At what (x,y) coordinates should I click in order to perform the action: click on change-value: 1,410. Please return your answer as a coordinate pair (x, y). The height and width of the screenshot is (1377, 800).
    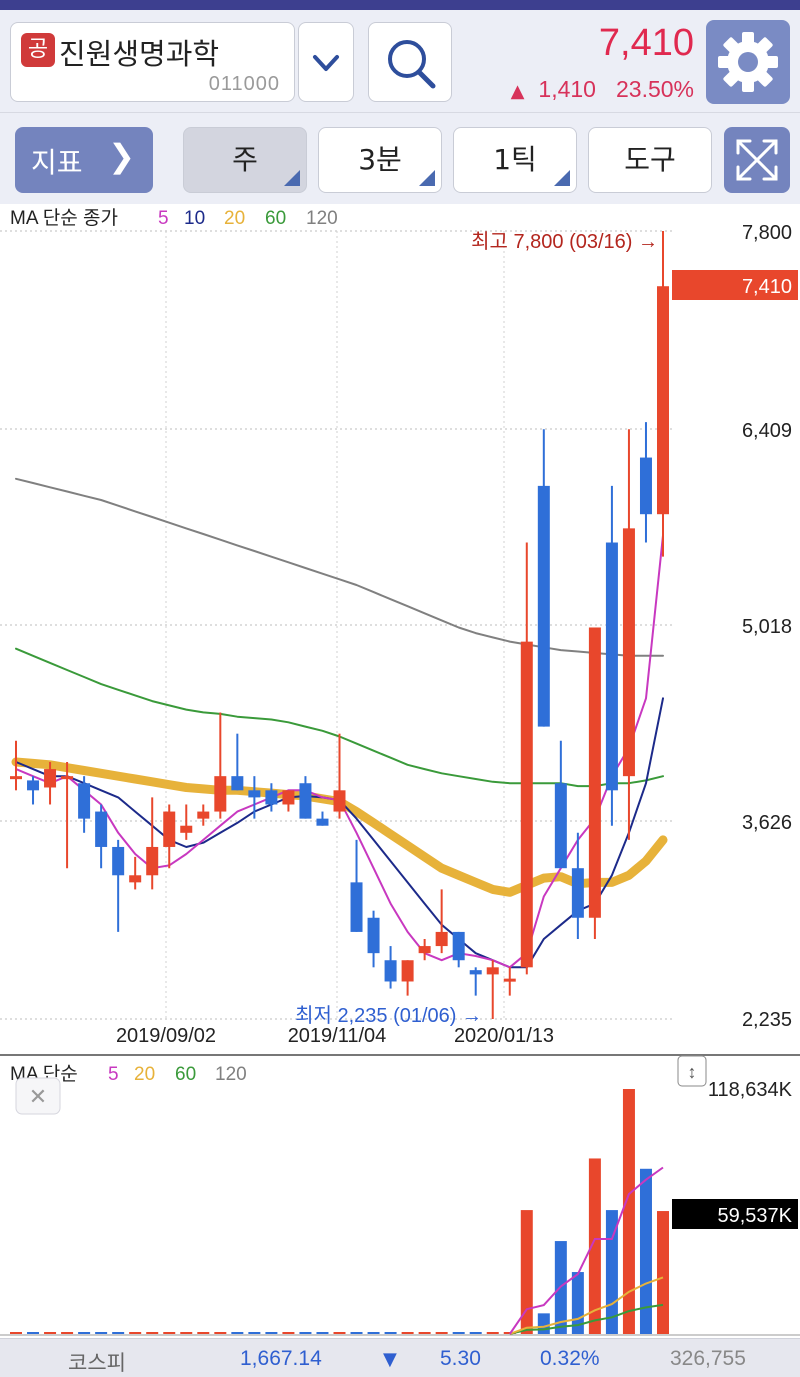
    Looking at the image, I should click on (567, 89).